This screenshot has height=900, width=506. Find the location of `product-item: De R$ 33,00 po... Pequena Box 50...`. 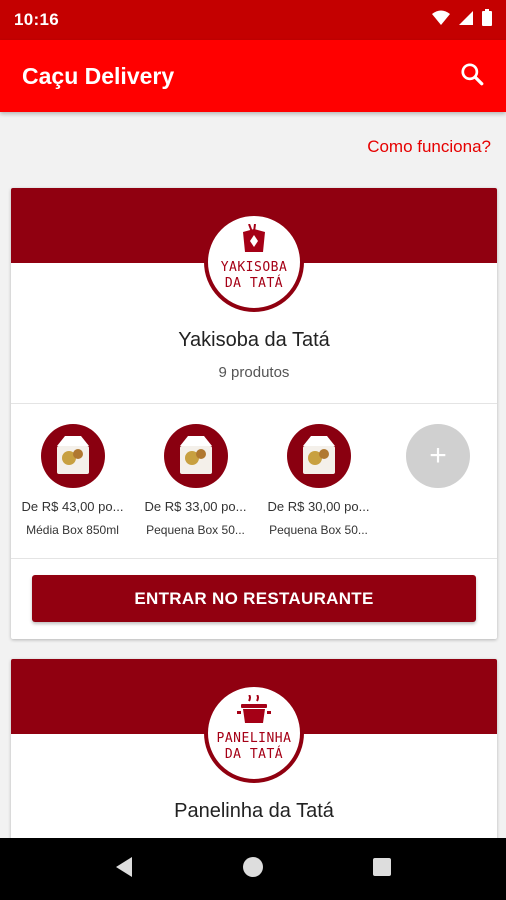

product-item: De R$ 33,00 po... Pequena Box 50... is located at coordinates (195, 480).